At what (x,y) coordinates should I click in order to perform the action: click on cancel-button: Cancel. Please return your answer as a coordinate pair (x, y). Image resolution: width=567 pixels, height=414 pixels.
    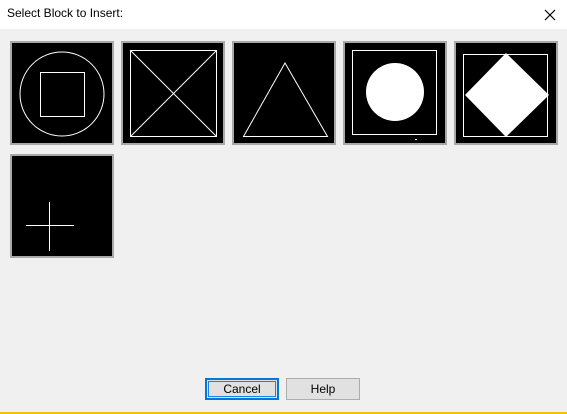
    Looking at the image, I should click on (242, 389).